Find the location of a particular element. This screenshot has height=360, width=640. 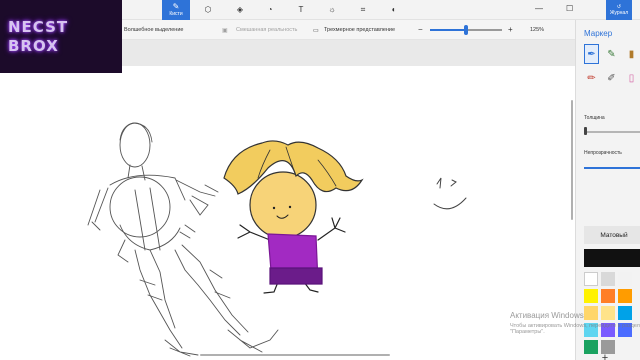

marker-brush-button: ✒ is located at coordinates (591, 54).